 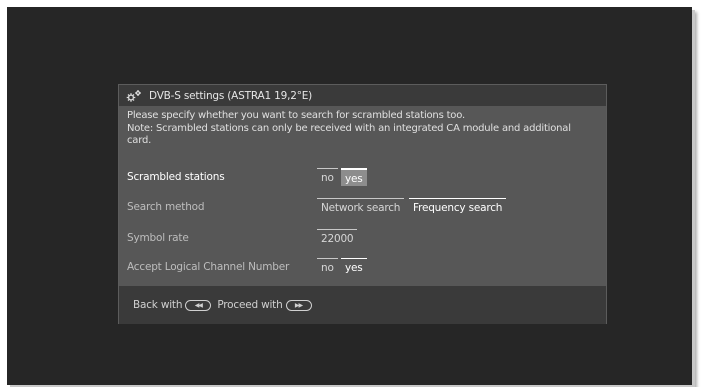 What do you see at coordinates (231, 95) in the screenshot?
I see `dialog-title: DVB-S settings (ASTRA1 19,2°E)` at bounding box center [231, 95].